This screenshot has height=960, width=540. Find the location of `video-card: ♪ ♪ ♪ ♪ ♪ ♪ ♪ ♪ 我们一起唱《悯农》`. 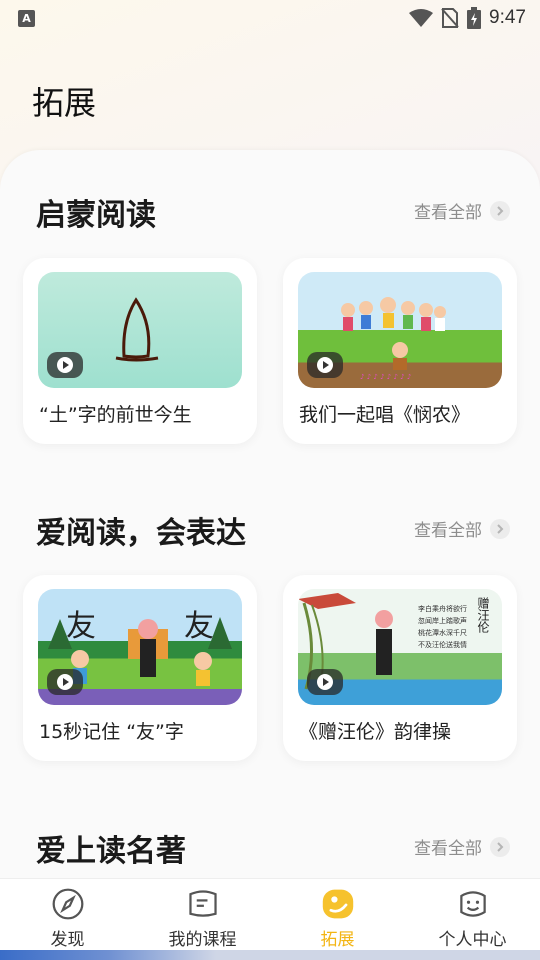

video-card: ♪ ♪ ♪ ♪ ♪ ♪ ♪ ♪ 我们一起唱《悯农》 is located at coordinates (400, 351).